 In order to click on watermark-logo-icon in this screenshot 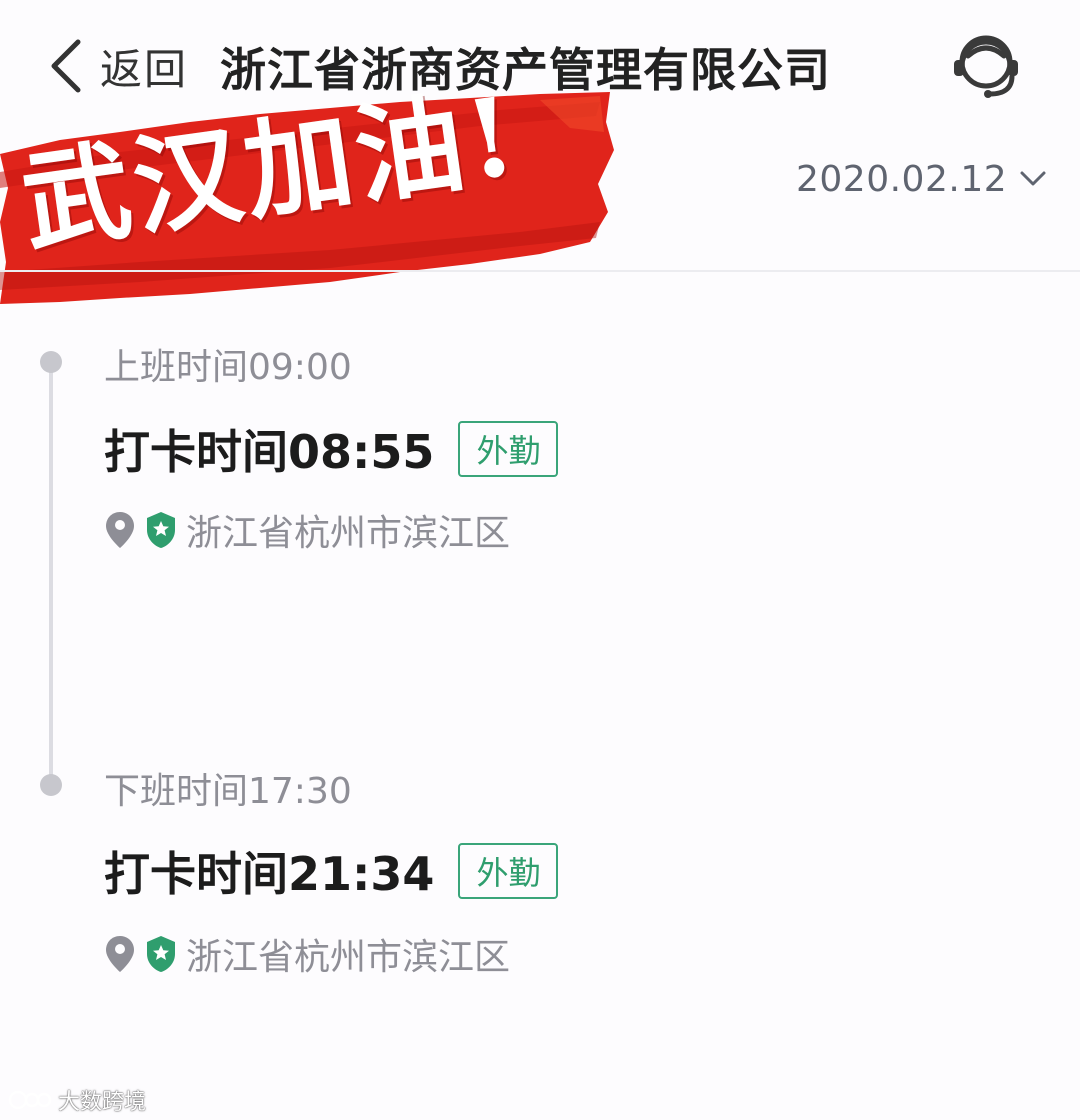, I will do `click(30, 1100)`.